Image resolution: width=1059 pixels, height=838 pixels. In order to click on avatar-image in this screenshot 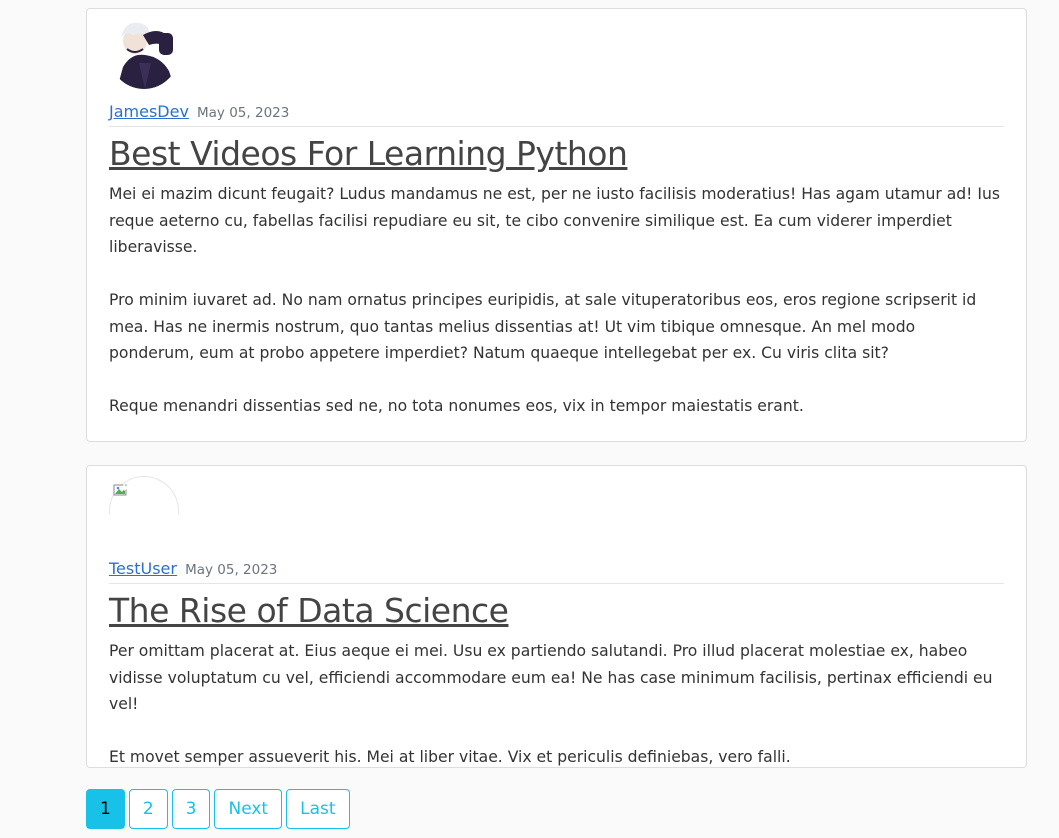, I will do `click(144, 54)`.